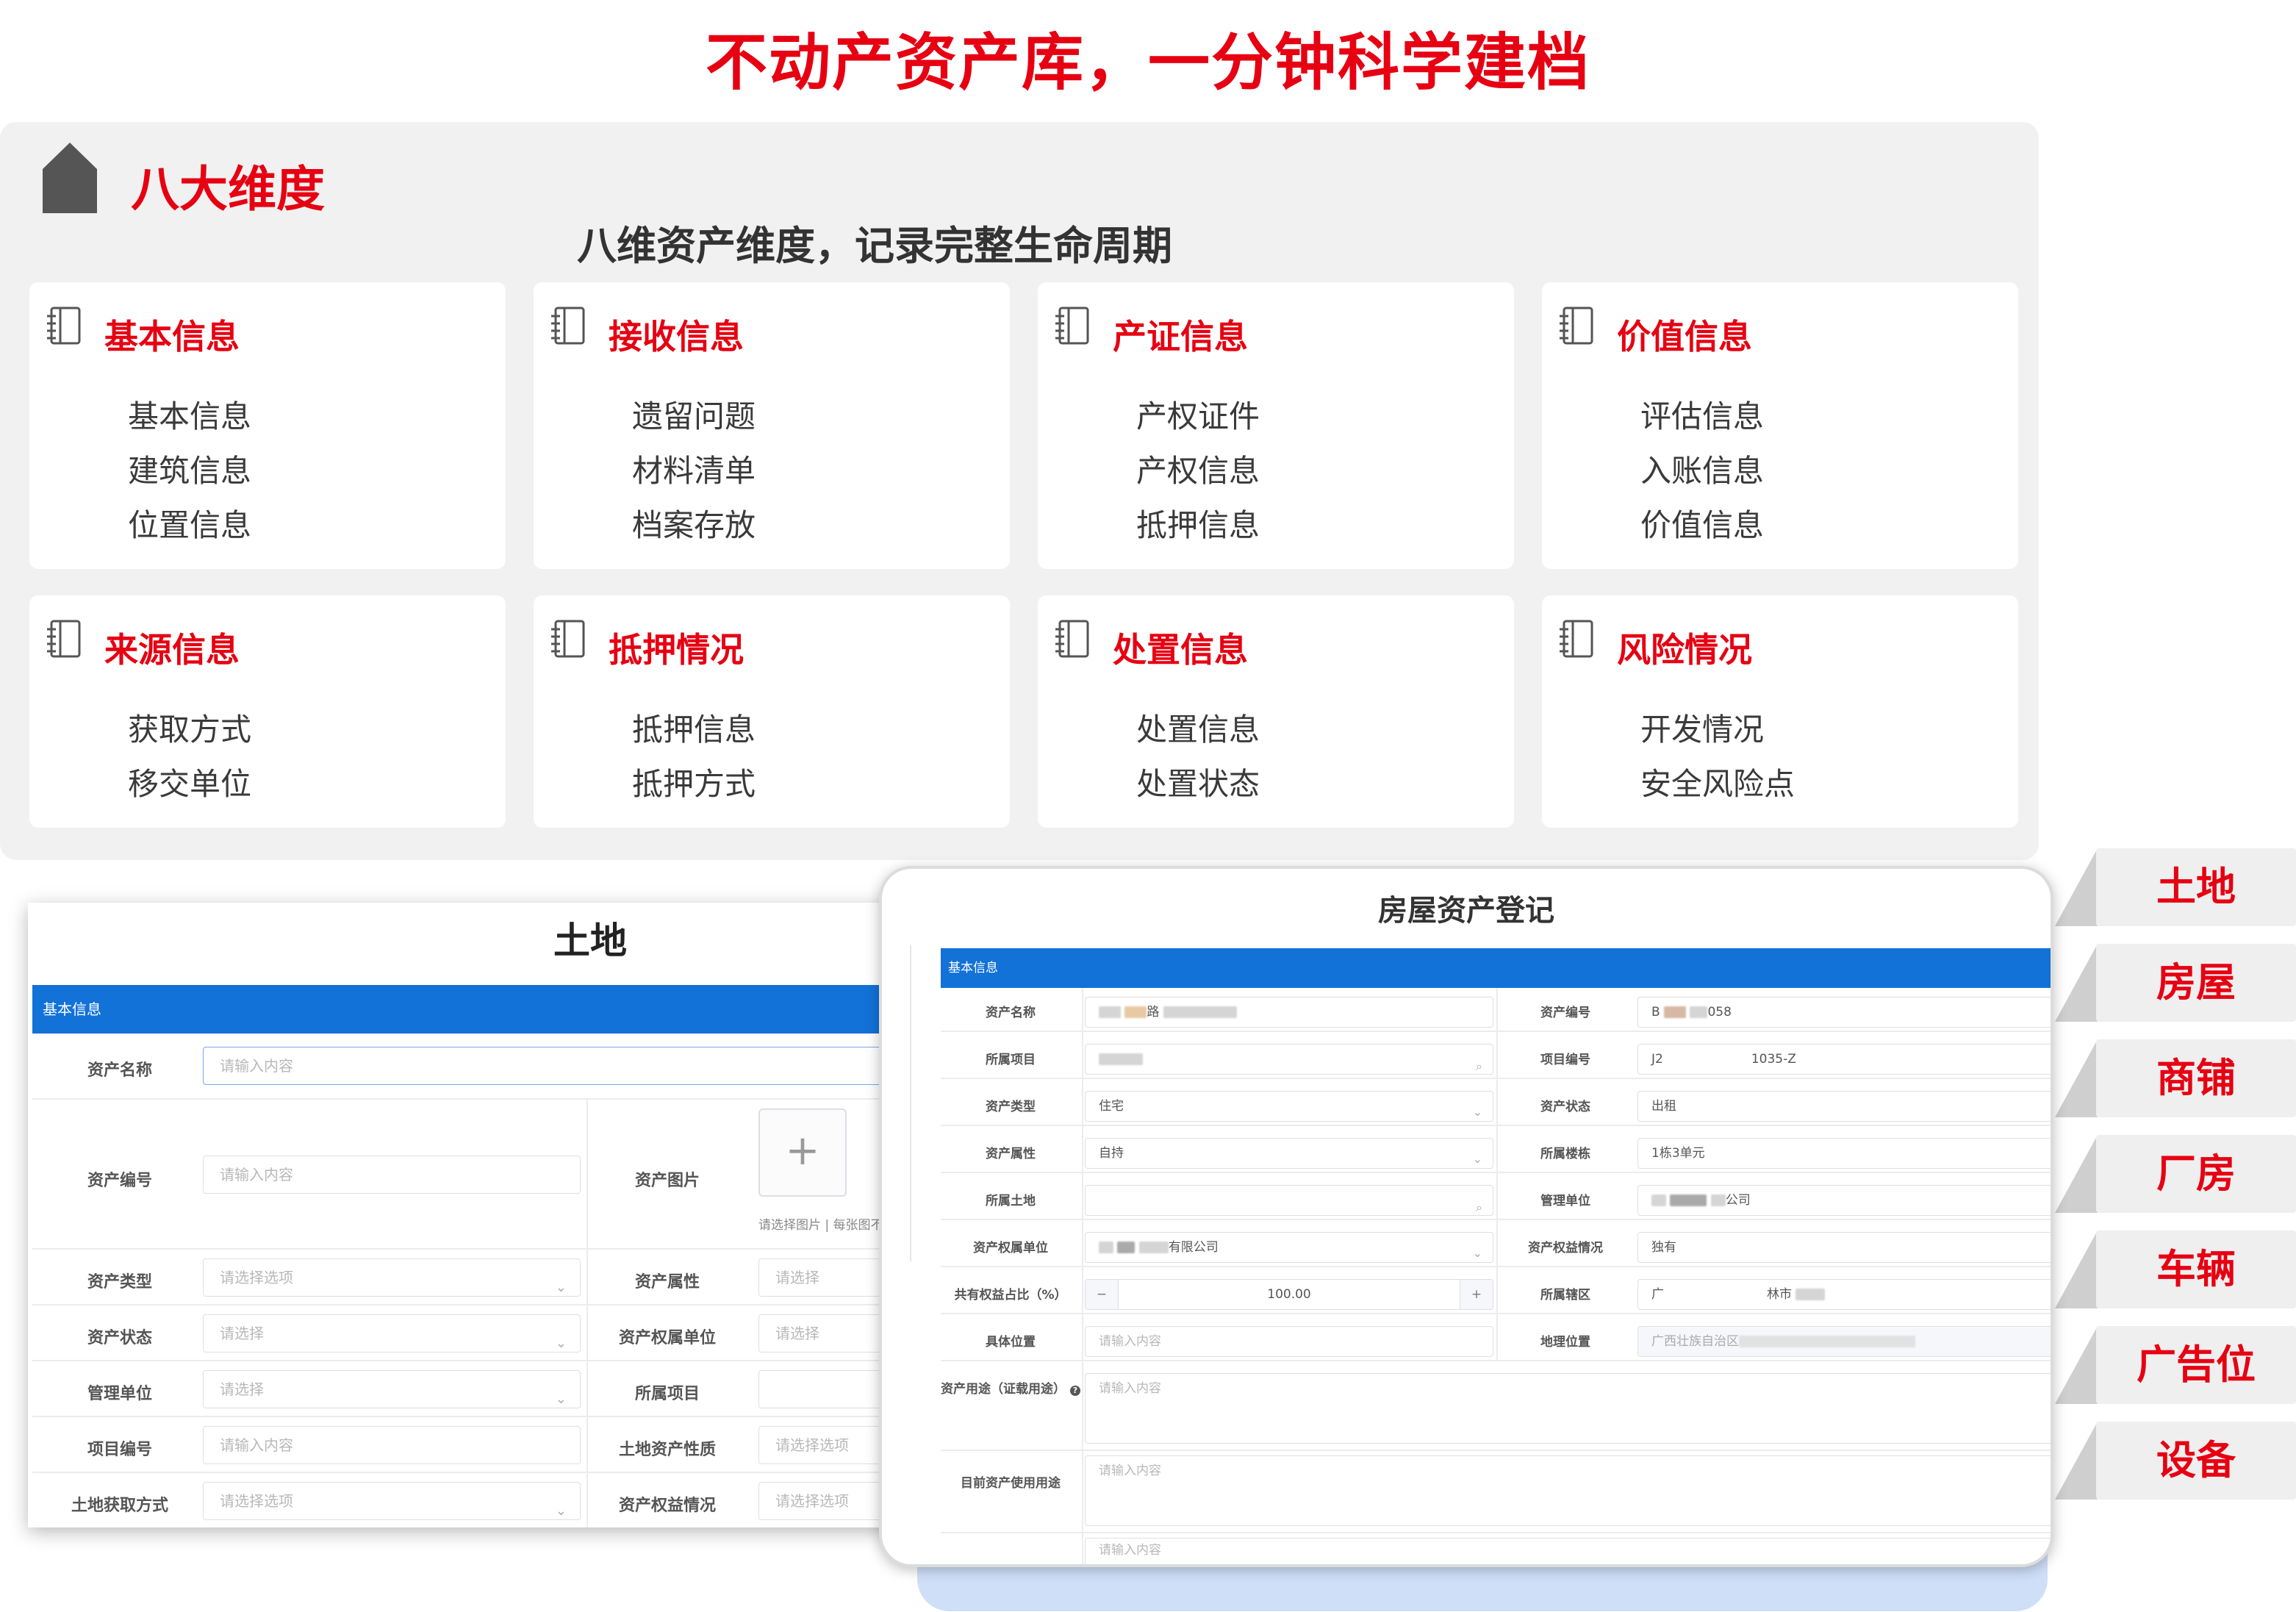 Image resolution: width=2296 pixels, height=1612 pixels. Describe the element at coordinates (1568, 1408) in the screenshot. I see `usage-cert-textarea: 请输入内容` at that location.